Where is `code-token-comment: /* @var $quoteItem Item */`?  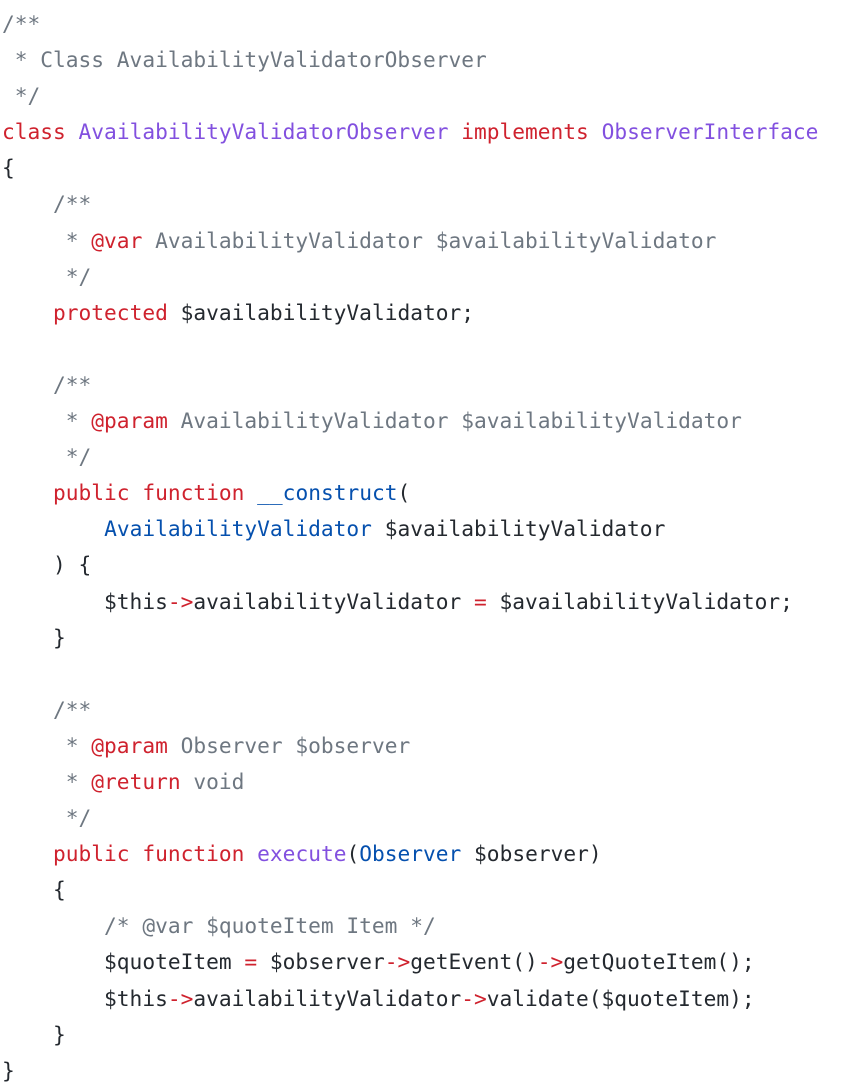
code-token-comment: /* @var $quoteItem Item */ is located at coordinates (219, 926).